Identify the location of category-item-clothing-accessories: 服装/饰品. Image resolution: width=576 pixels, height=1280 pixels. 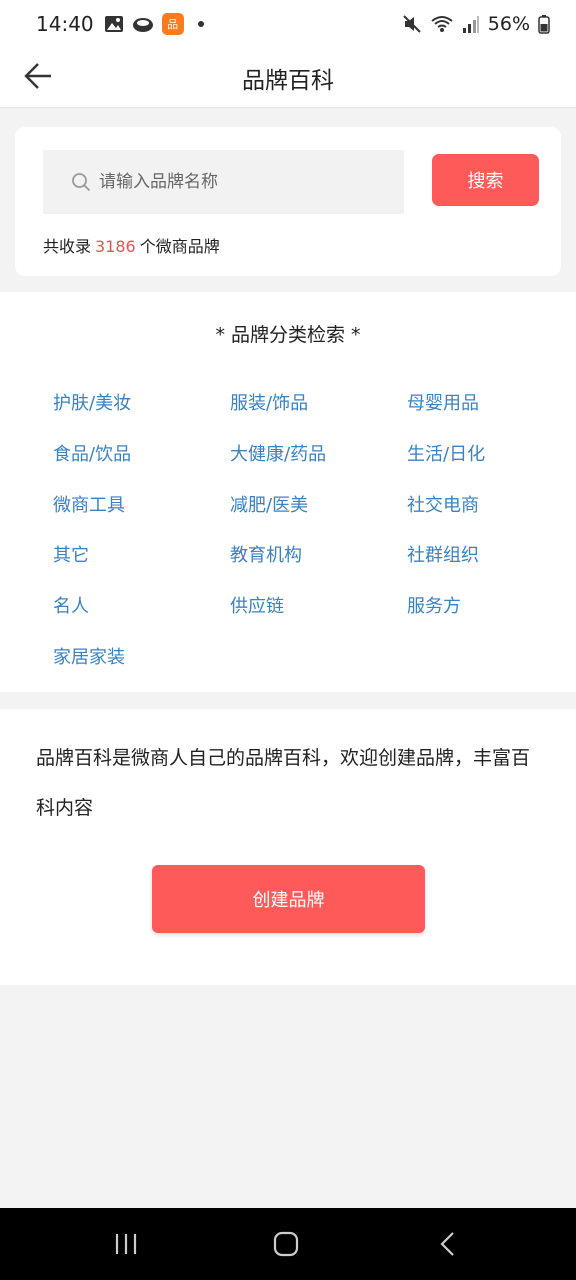
(318, 417).